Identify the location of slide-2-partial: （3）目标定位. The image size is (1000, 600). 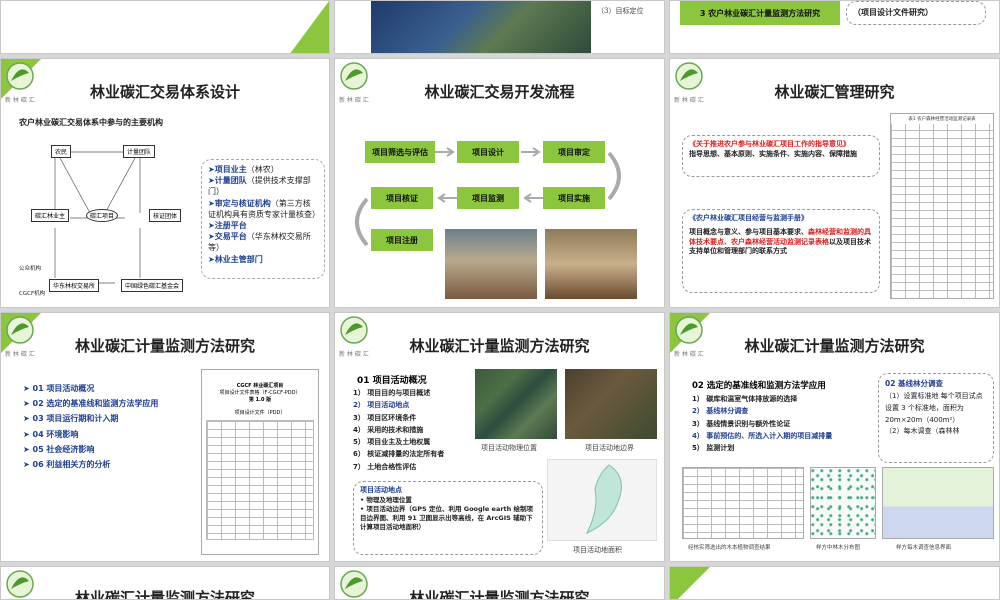
(499, 27).